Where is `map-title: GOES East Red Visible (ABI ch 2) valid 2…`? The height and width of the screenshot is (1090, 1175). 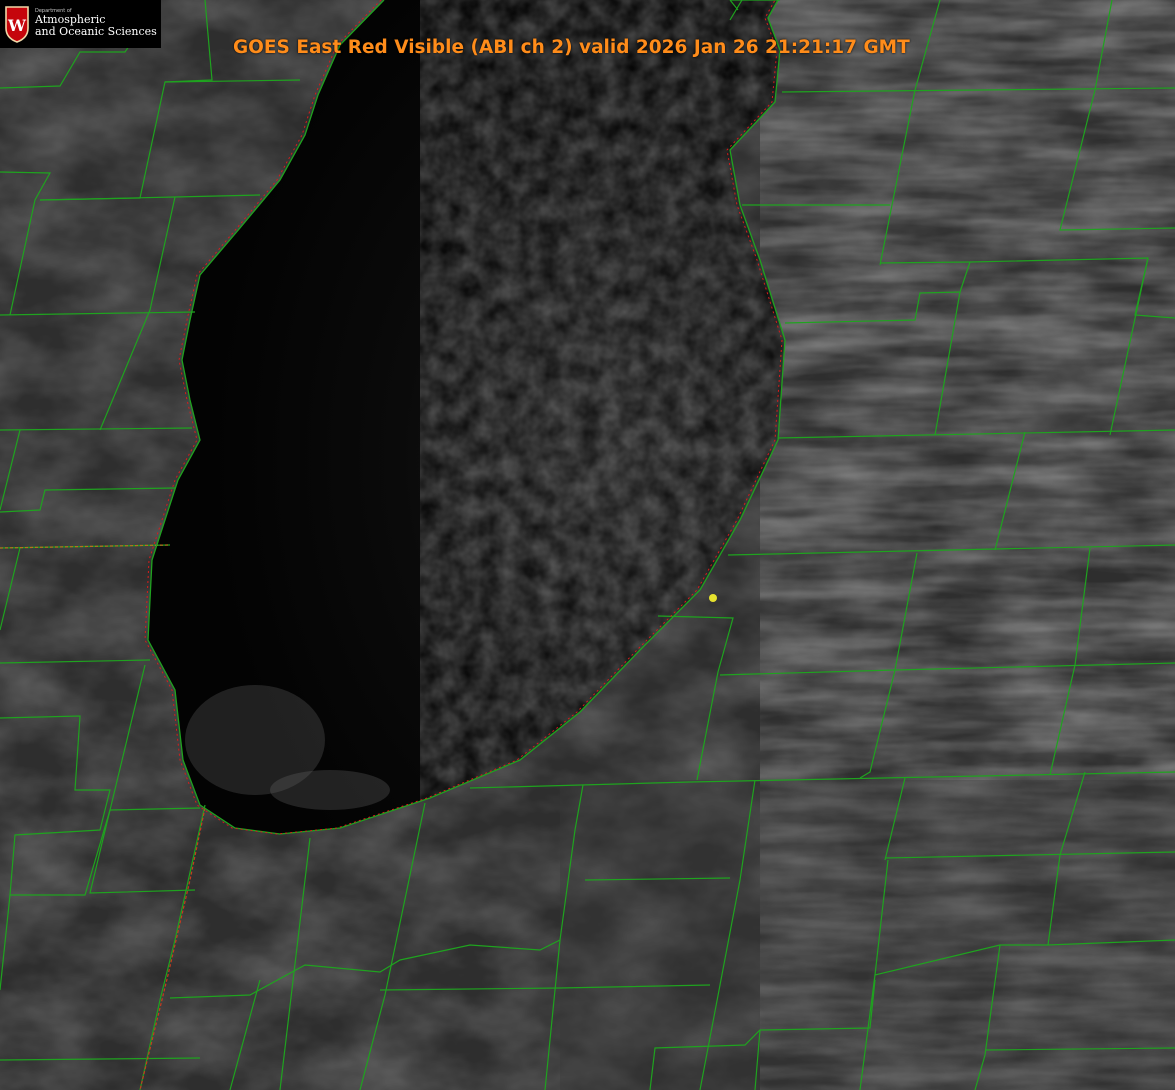
map-title: GOES East Red Visible (ABI ch 2) valid 2… is located at coordinates (571, 47).